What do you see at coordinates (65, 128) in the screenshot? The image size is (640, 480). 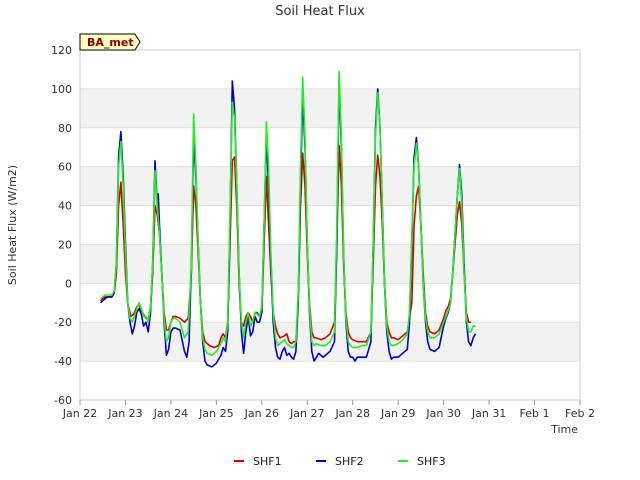 I see `y-tick-label: 80` at bounding box center [65, 128].